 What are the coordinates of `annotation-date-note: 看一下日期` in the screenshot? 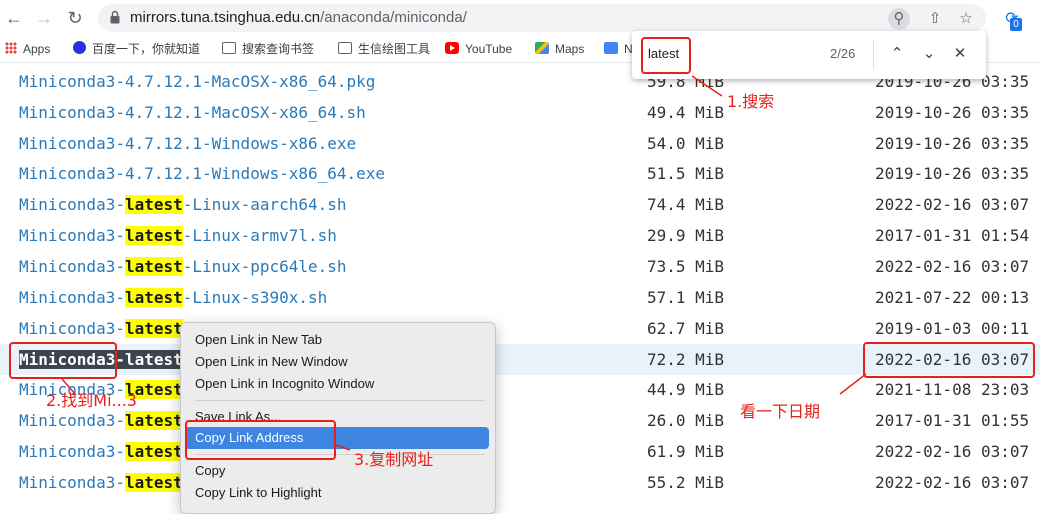 It's located at (780, 411).